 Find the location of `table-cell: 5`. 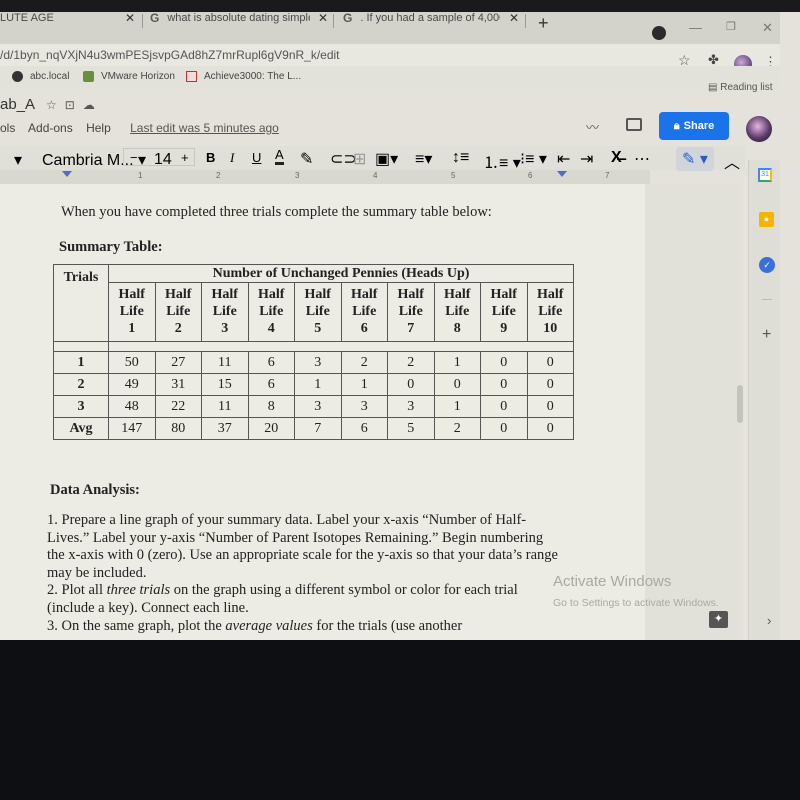

table-cell: 5 is located at coordinates (411, 428).